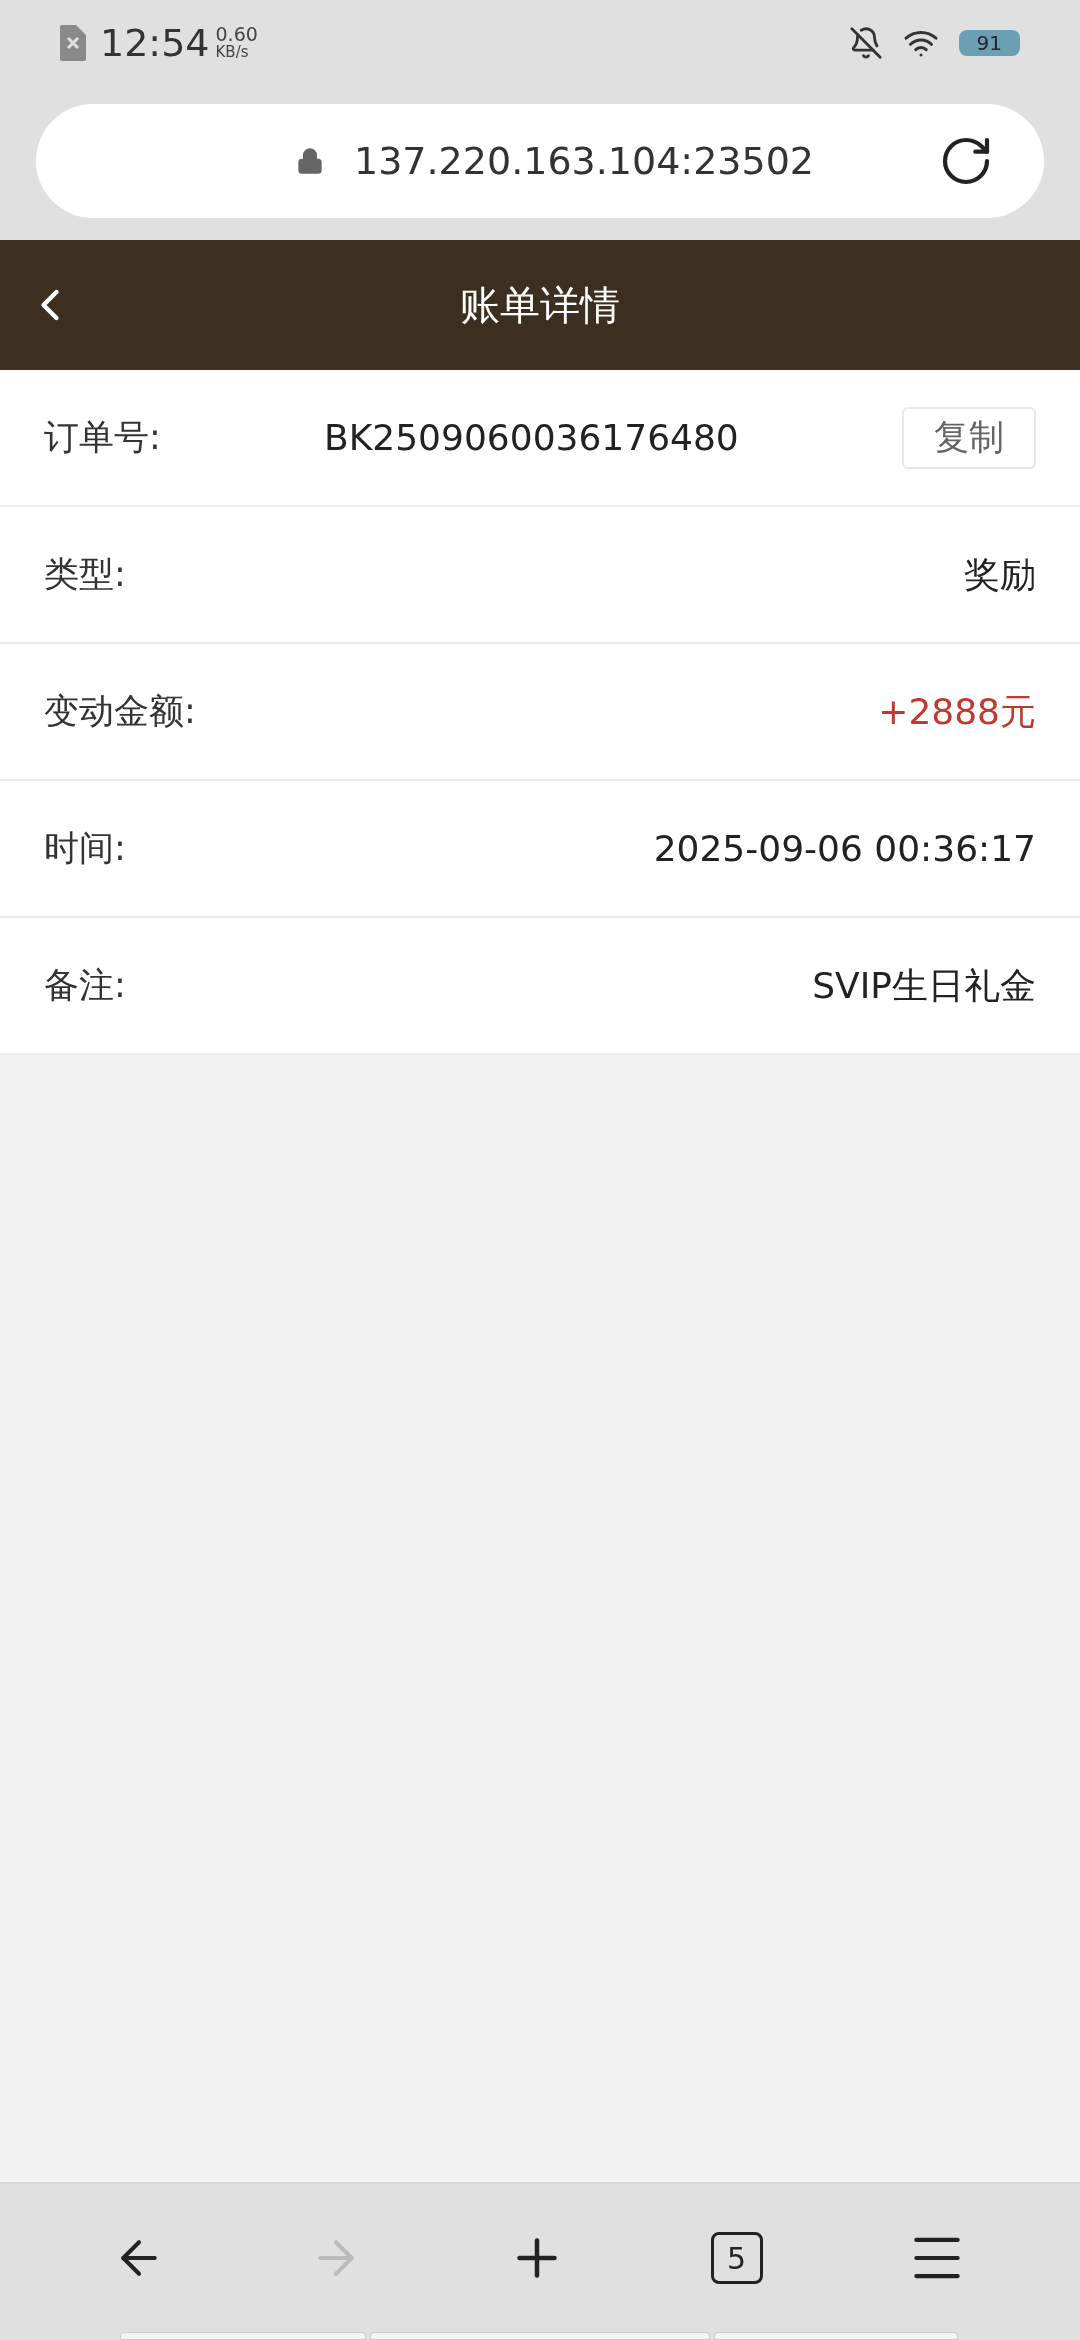  What do you see at coordinates (999, 574) in the screenshot?
I see `field-value: 奖励` at bounding box center [999, 574].